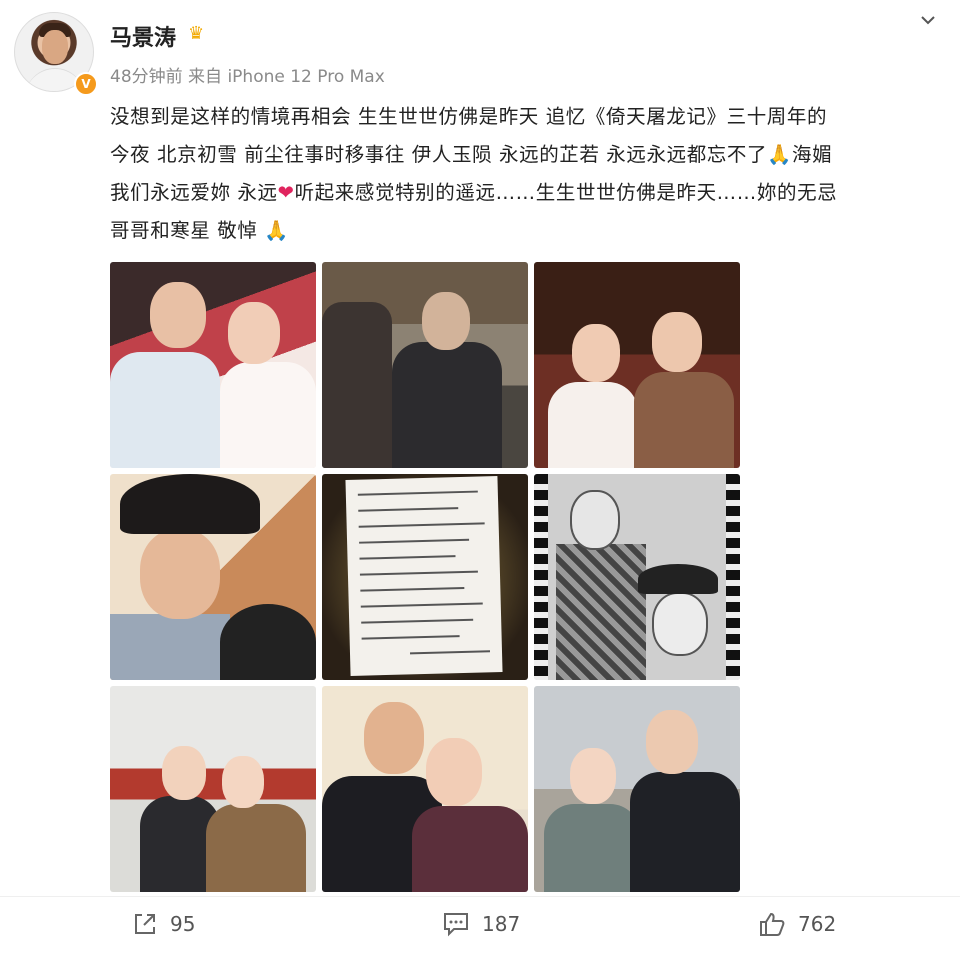 This screenshot has height=956, width=960. What do you see at coordinates (471, 154) in the screenshot?
I see `post-text-line: 今夜 北京初雪 前尘往事时移事往 伊人玉陨 永远的芷若 永远永远都忘不了🙏海媚` at bounding box center [471, 154].